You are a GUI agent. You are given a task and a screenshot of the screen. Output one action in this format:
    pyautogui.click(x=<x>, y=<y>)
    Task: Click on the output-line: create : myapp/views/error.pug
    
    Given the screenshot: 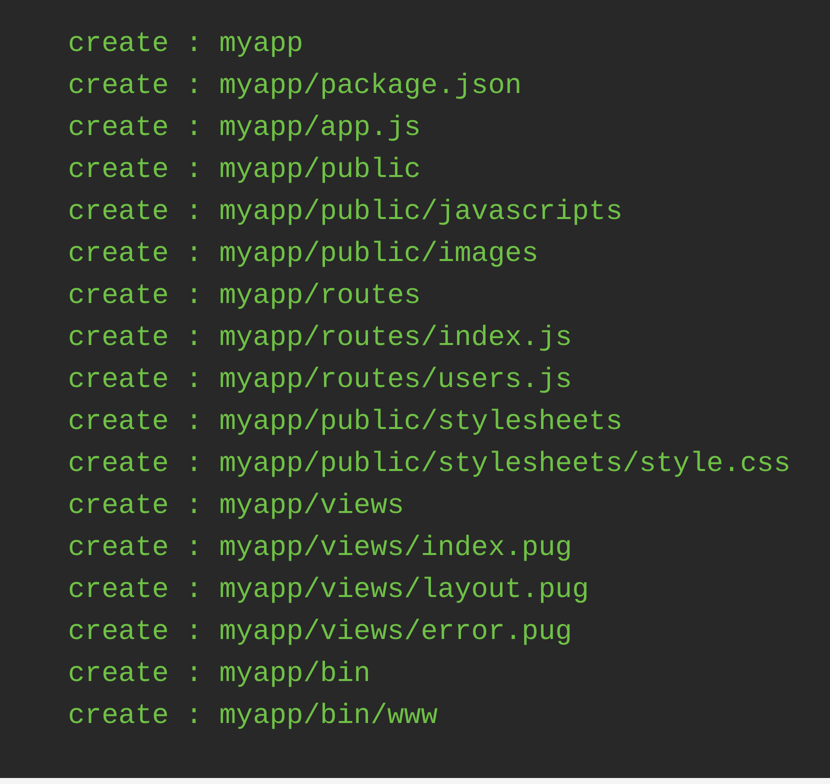 What is the action you would take?
    pyautogui.click(x=320, y=633)
    